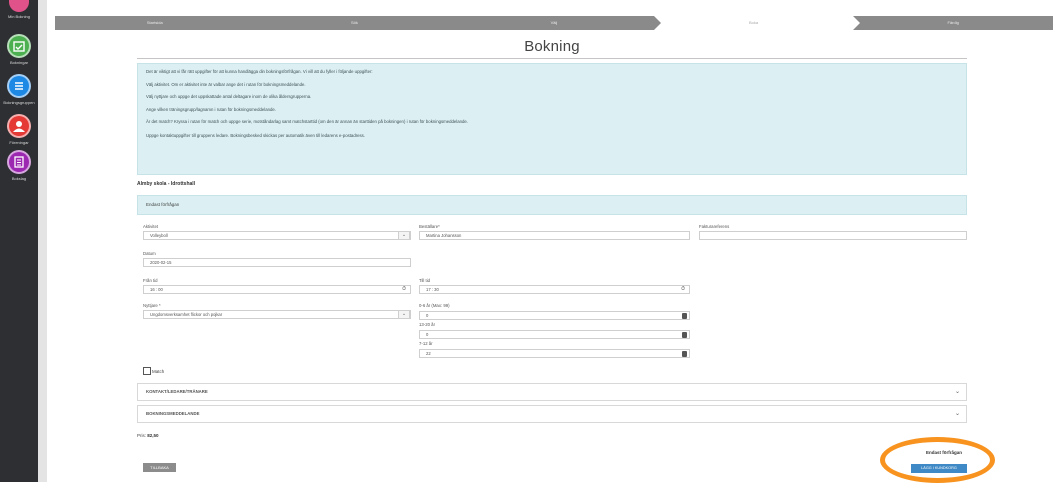 The height and width of the screenshot is (483, 1053). I want to click on step-label: Välj, so click(554, 22).